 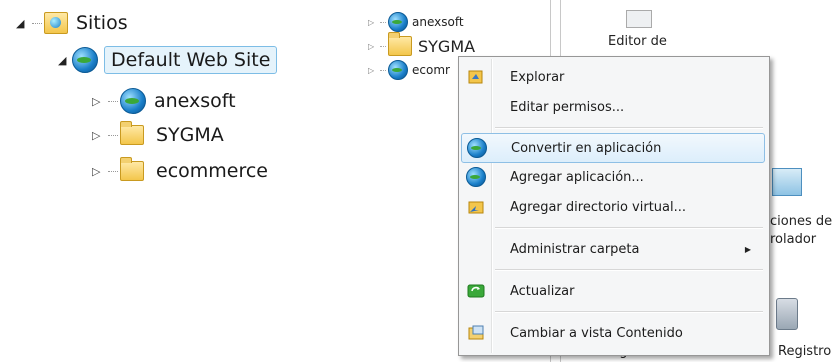 I want to click on tree-node-sites: ◢ Sitios, so click(x=72, y=23).